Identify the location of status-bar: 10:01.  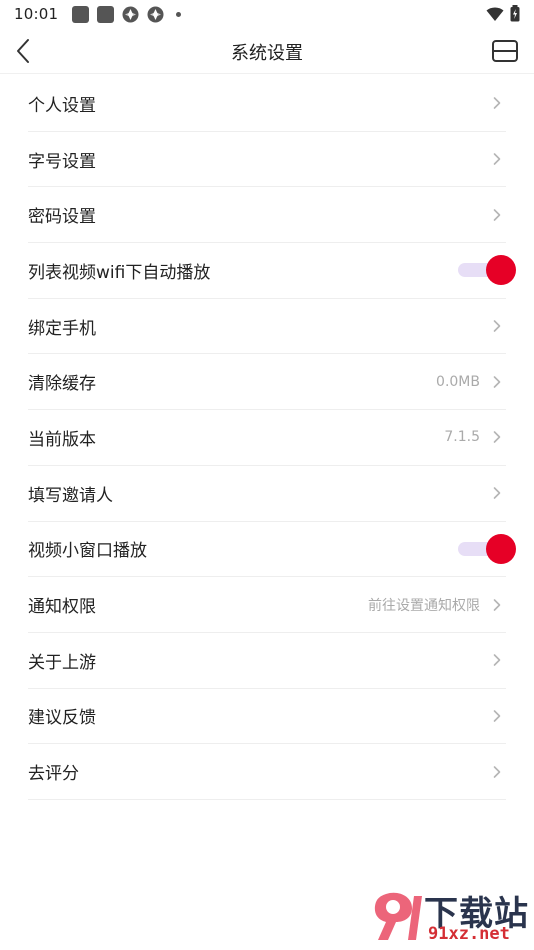
(267, 14).